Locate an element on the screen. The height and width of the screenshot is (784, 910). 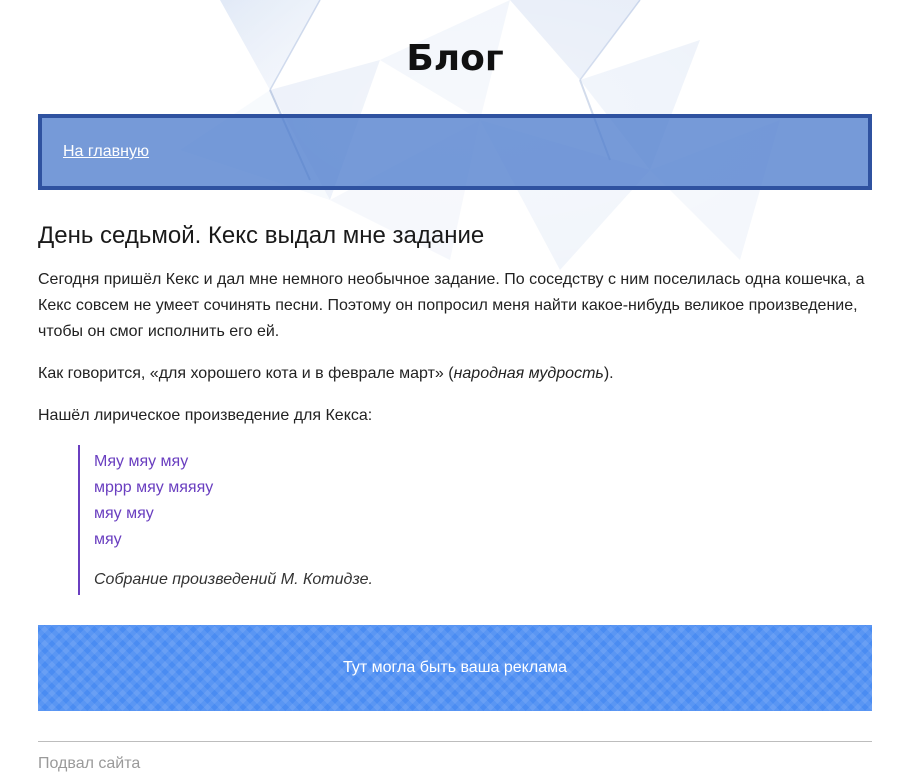
ad-text: Тут могла быть ваша реклама is located at coordinates (455, 667).